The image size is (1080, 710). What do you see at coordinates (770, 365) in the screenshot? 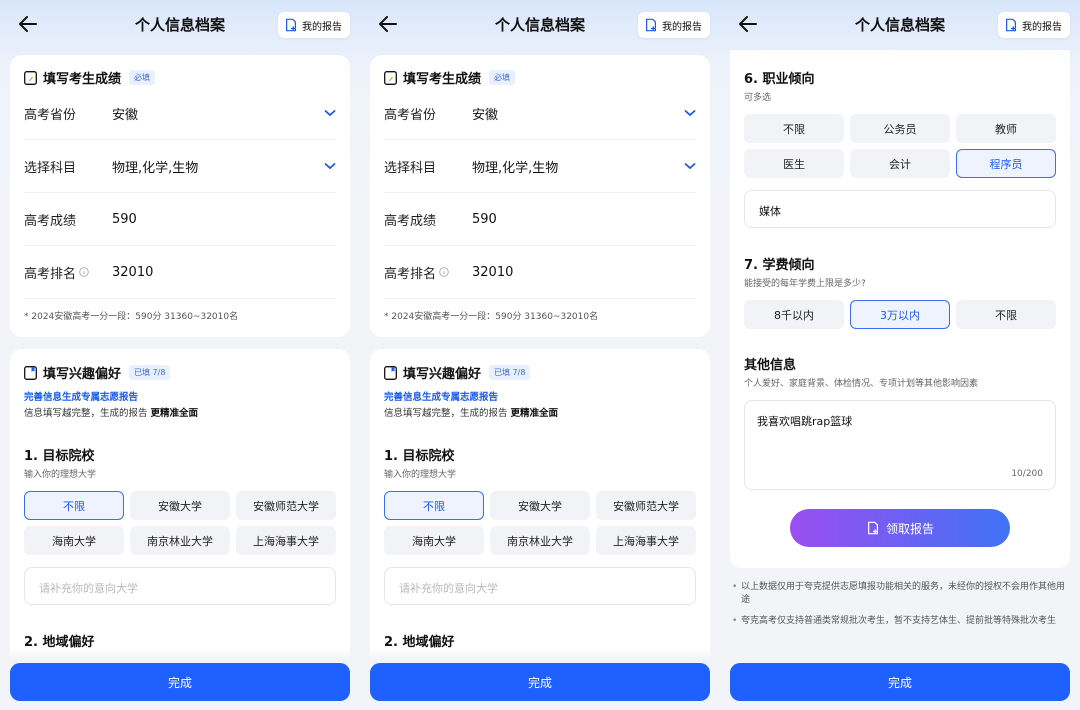
I see `other-info-title: 其他信息` at bounding box center [770, 365].